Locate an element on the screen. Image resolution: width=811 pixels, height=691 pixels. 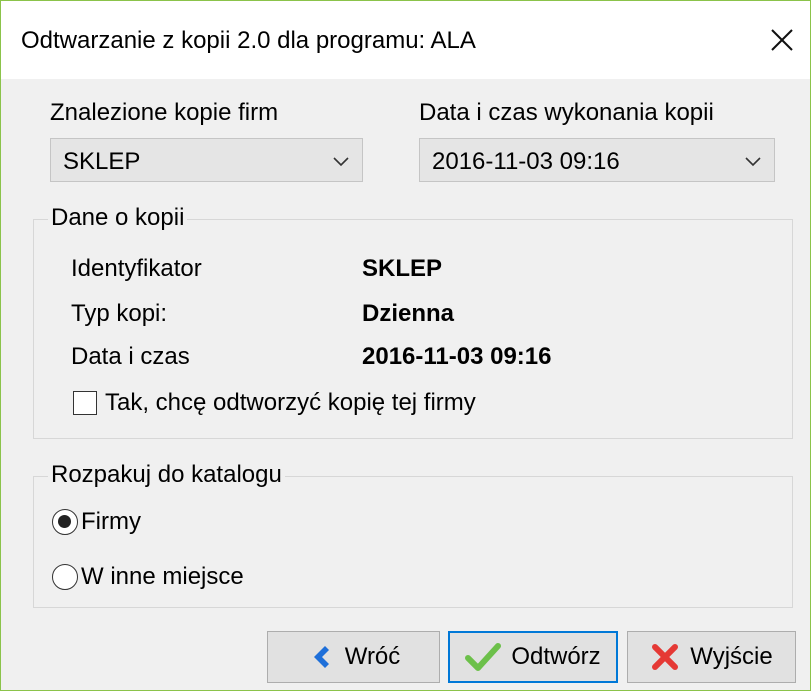
radio-firmy-label: Firmy is located at coordinates (111, 522).